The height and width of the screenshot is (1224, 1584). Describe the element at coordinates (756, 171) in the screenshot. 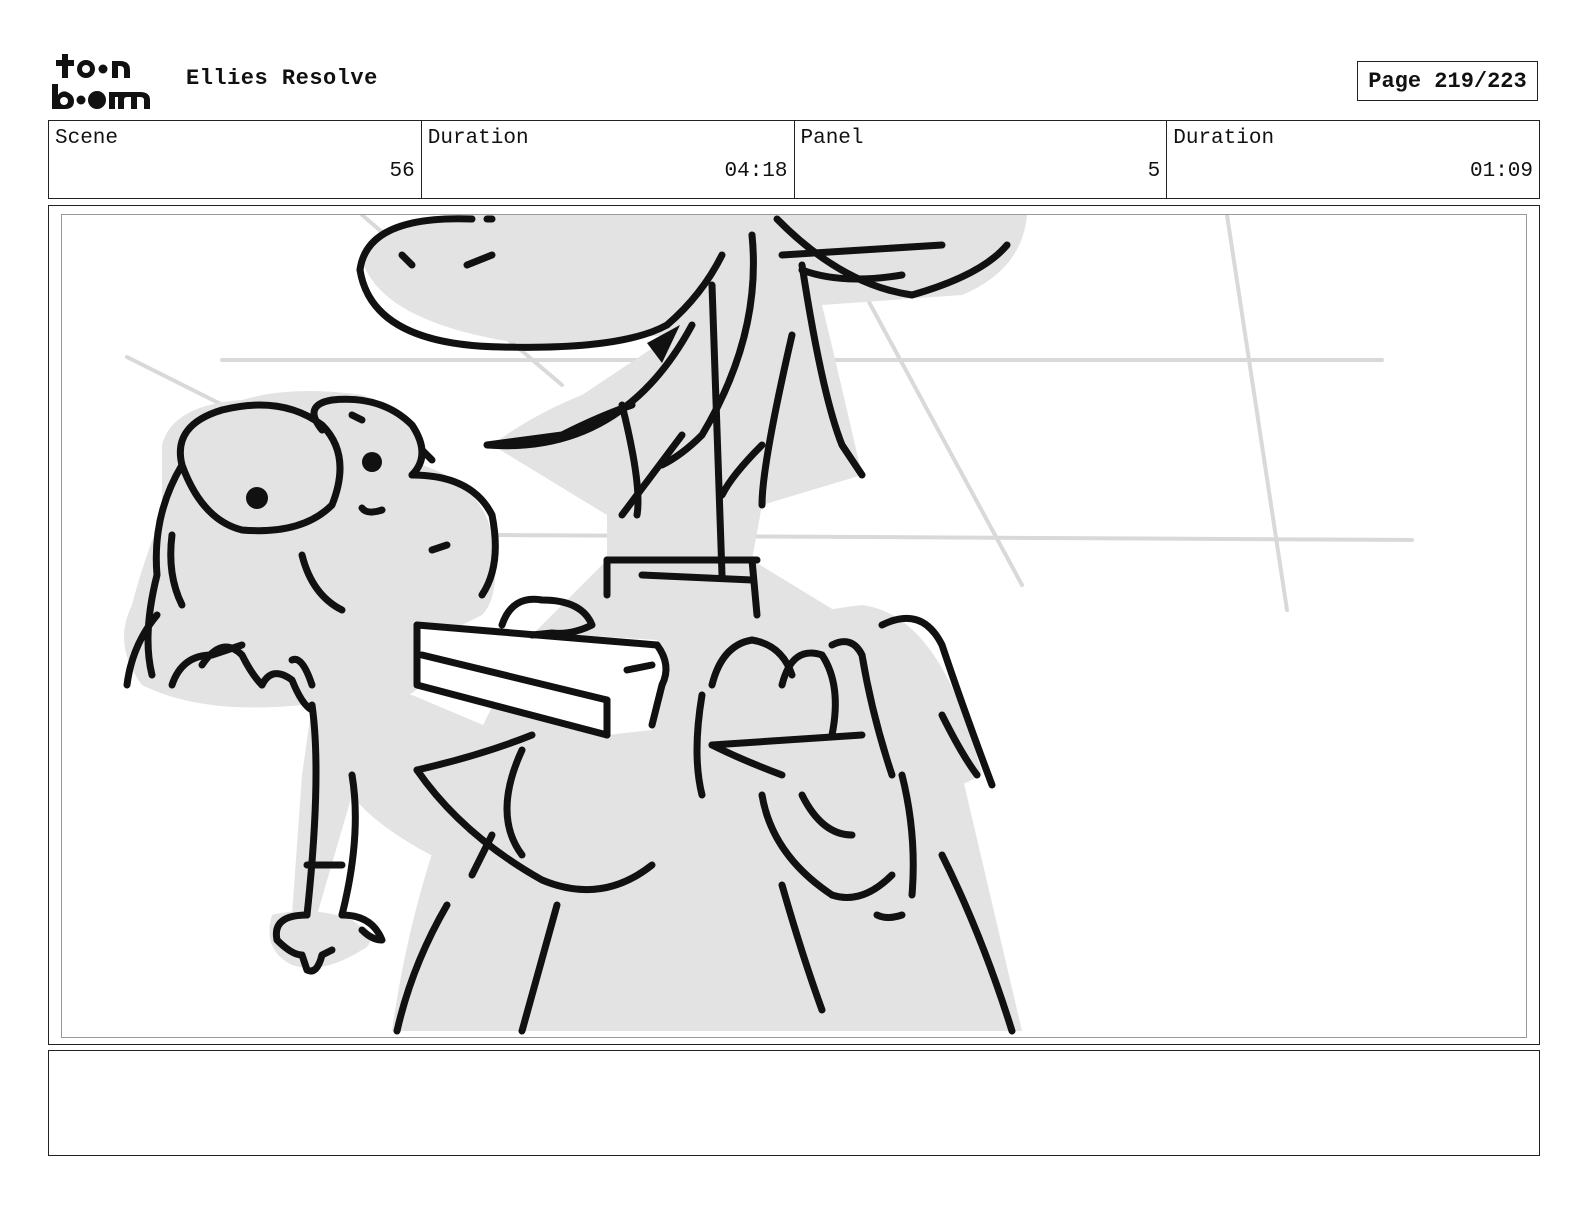

I see `scene-duration-value: 04:18` at that location.